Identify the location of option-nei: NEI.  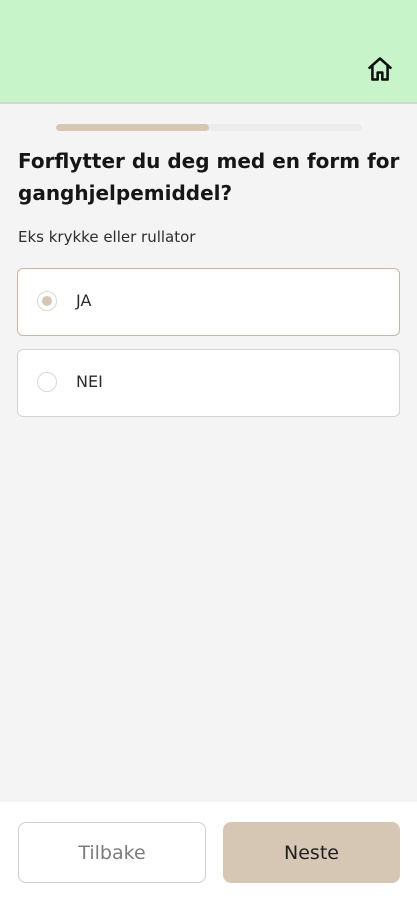
(208, 383).